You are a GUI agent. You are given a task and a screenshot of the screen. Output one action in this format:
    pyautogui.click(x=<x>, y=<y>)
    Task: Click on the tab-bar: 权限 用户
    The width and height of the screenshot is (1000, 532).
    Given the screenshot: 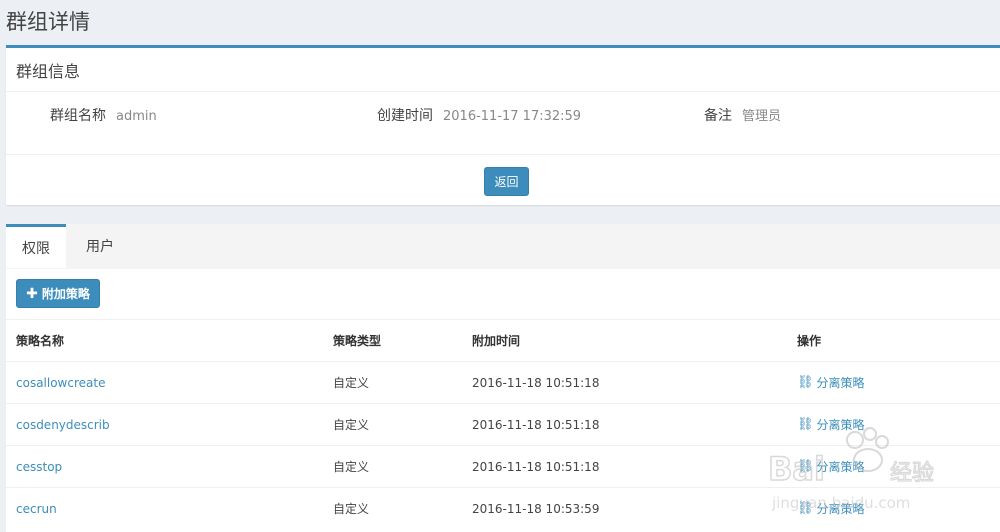 What is the action you would take?
    pyautogui.click(x=503, y=246)
    